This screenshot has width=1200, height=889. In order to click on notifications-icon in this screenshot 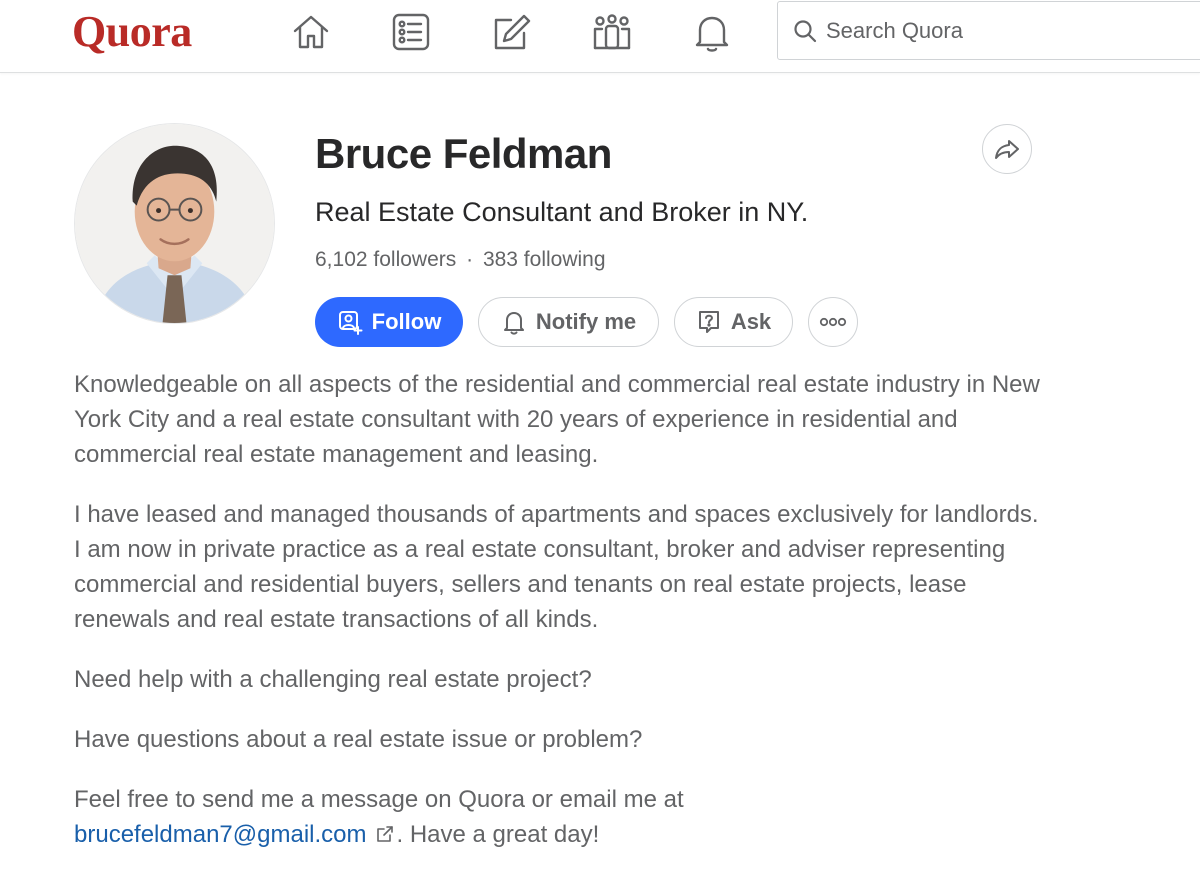, I will do `click(712, 32)`.